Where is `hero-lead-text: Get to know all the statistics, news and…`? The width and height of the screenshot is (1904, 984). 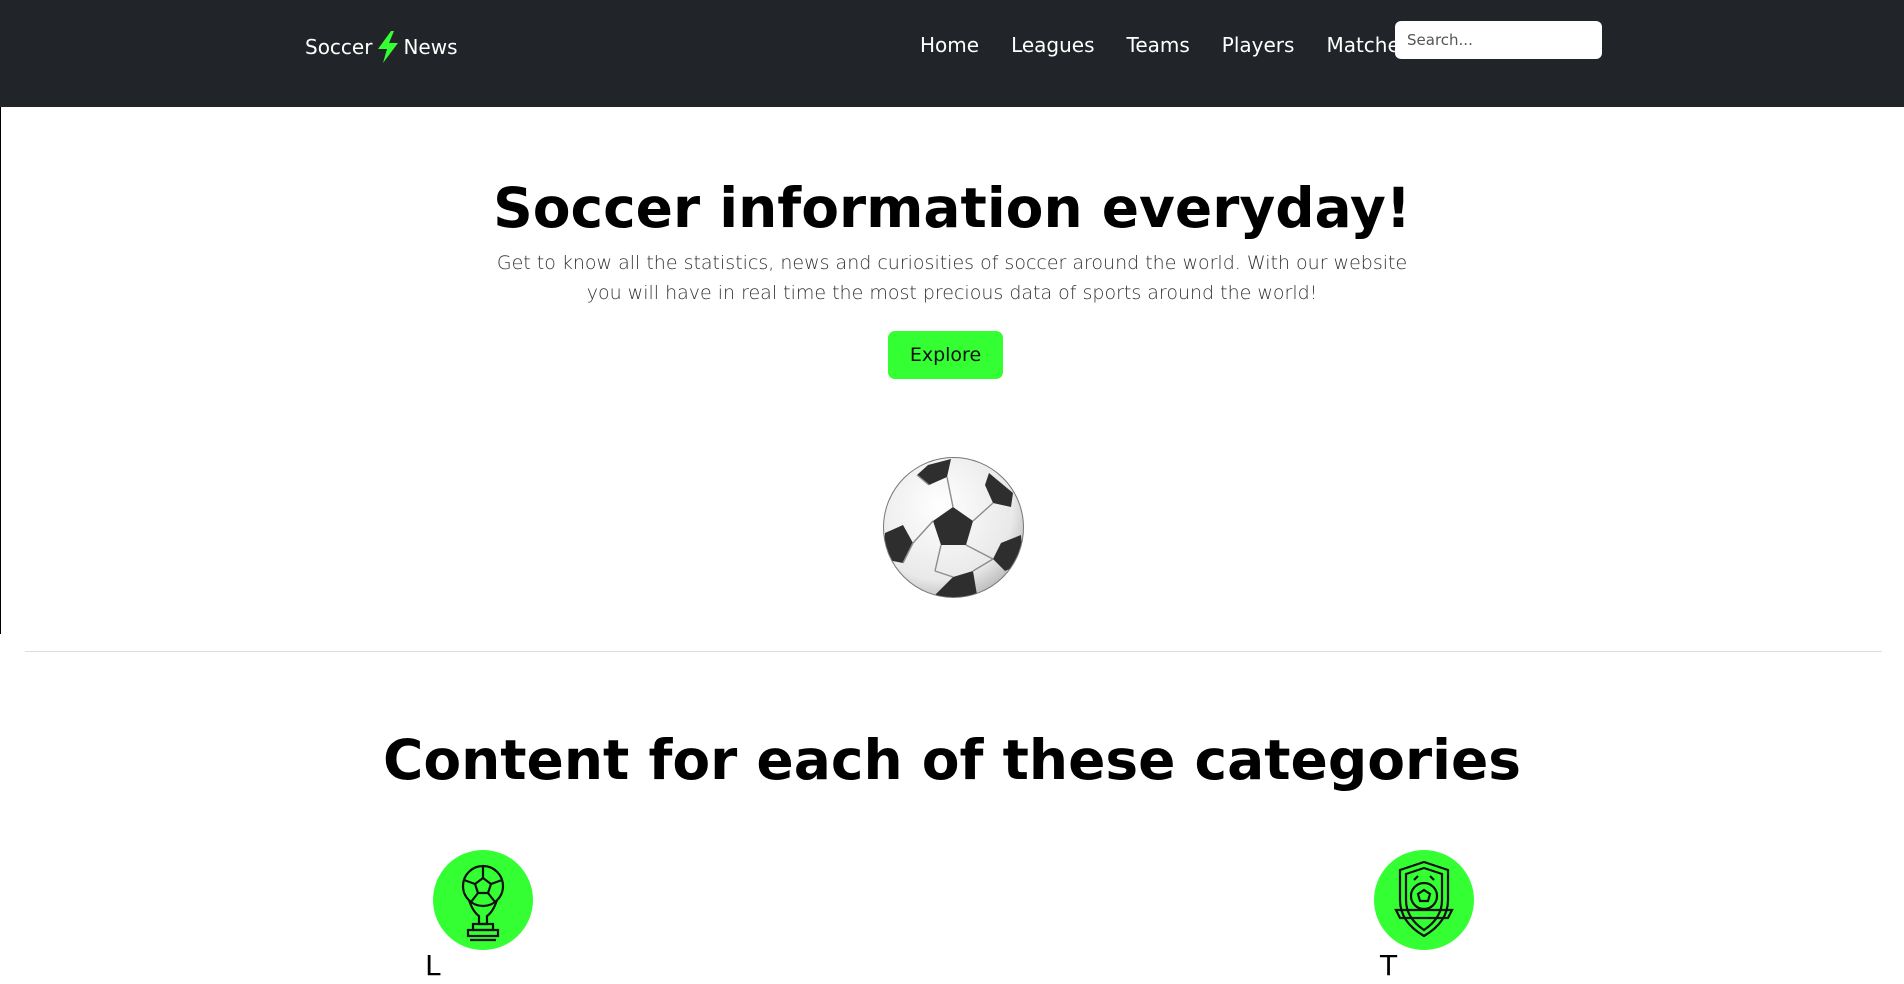 hero-lead-text: Get to know all the statistics, news and… is located at coordinates (952, 278).